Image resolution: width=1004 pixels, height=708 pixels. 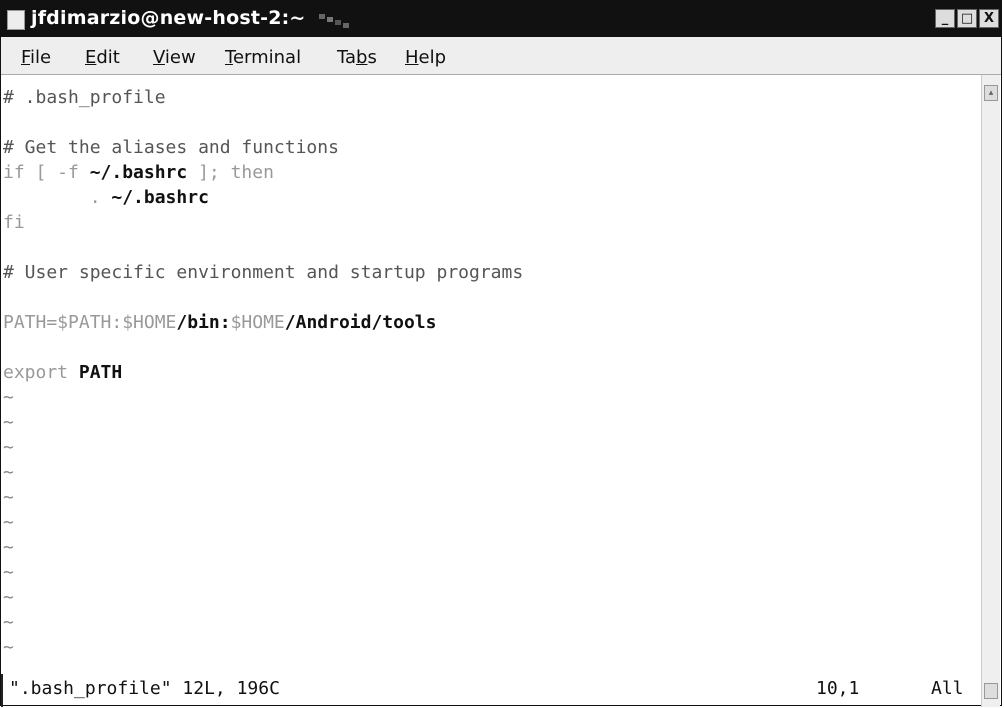 What do you see at coordinates (501, 56) in the screenshot?
I see `menu-bar: File Edit View Terminal Tabs Help` at bounding box center [501, 56].